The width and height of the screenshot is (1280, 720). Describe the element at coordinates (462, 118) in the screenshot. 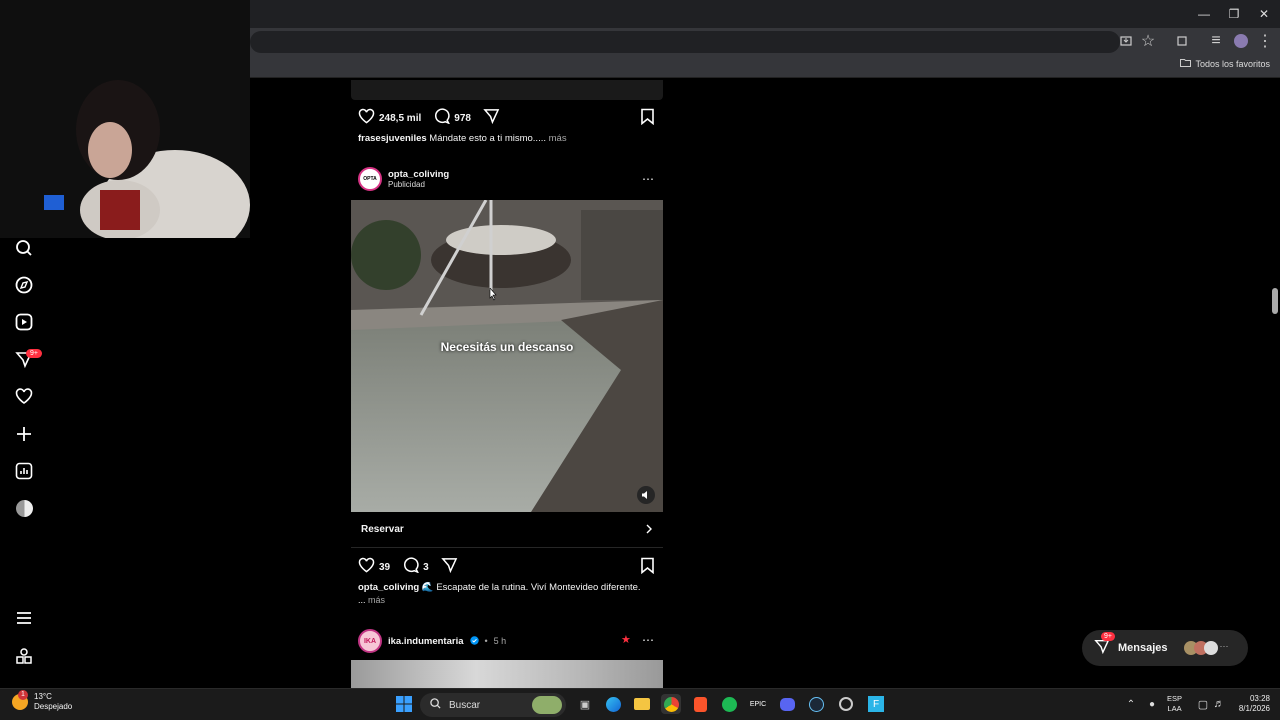

I see `comment-count: 978` at that location.